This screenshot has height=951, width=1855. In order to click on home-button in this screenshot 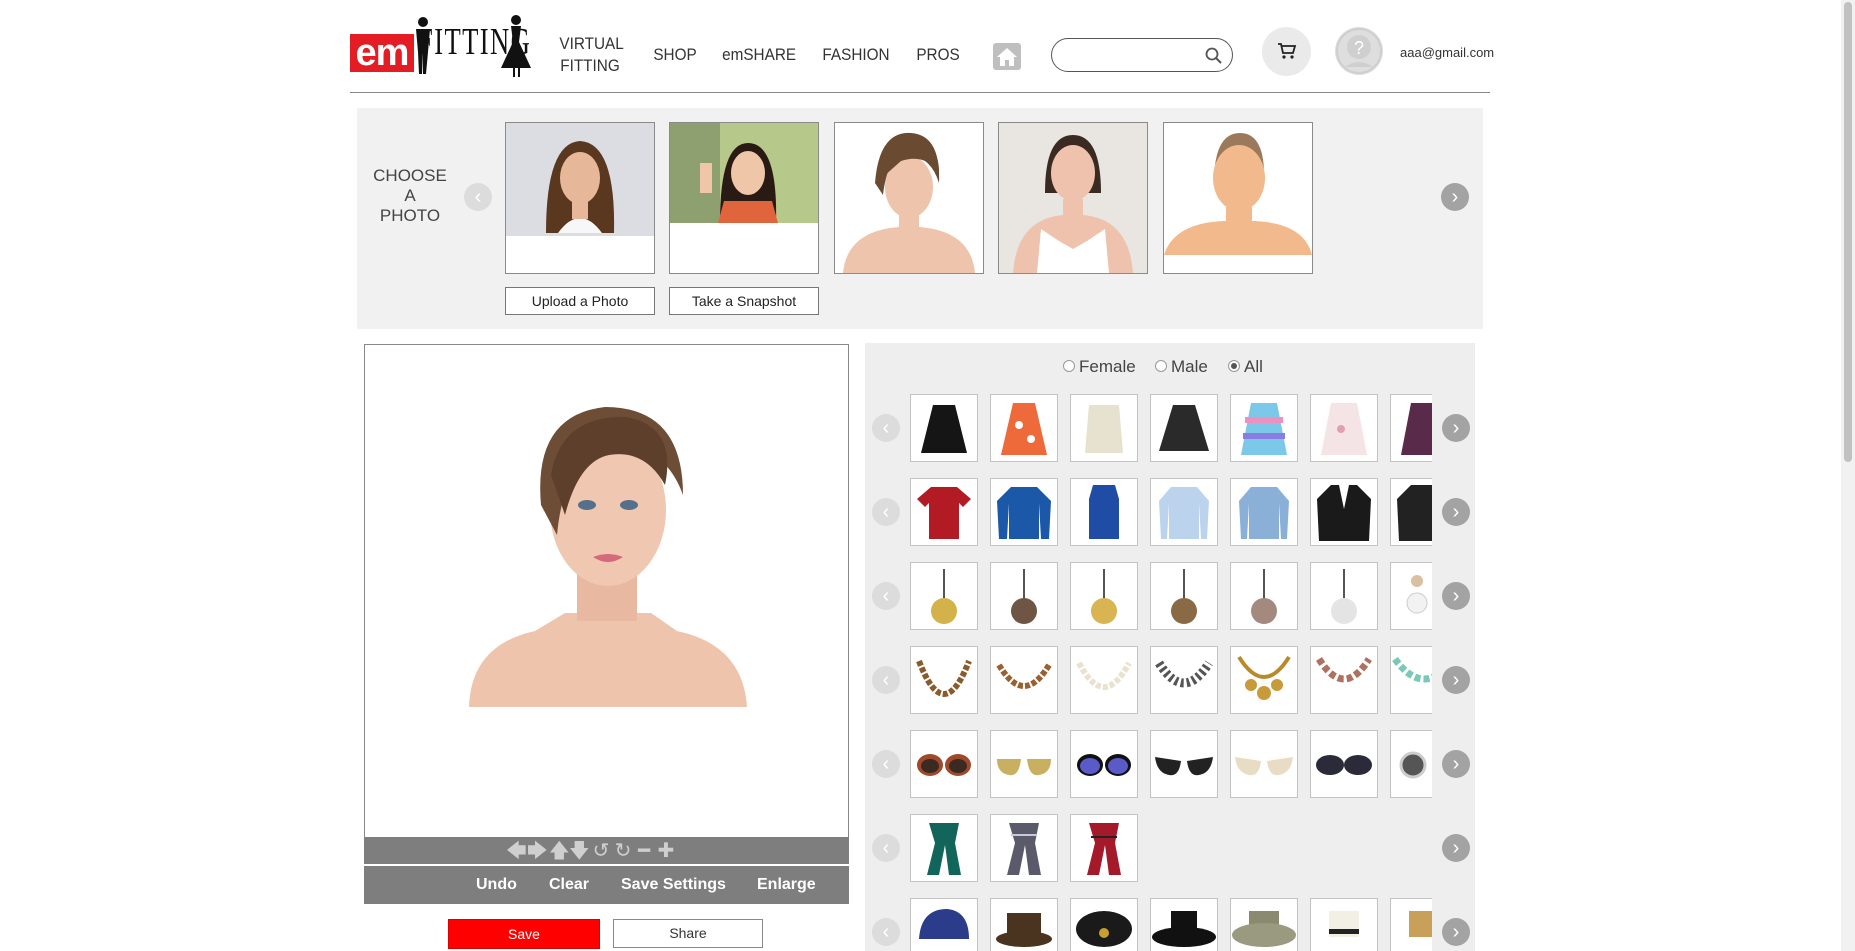, I will do `click(1007, 56)`.